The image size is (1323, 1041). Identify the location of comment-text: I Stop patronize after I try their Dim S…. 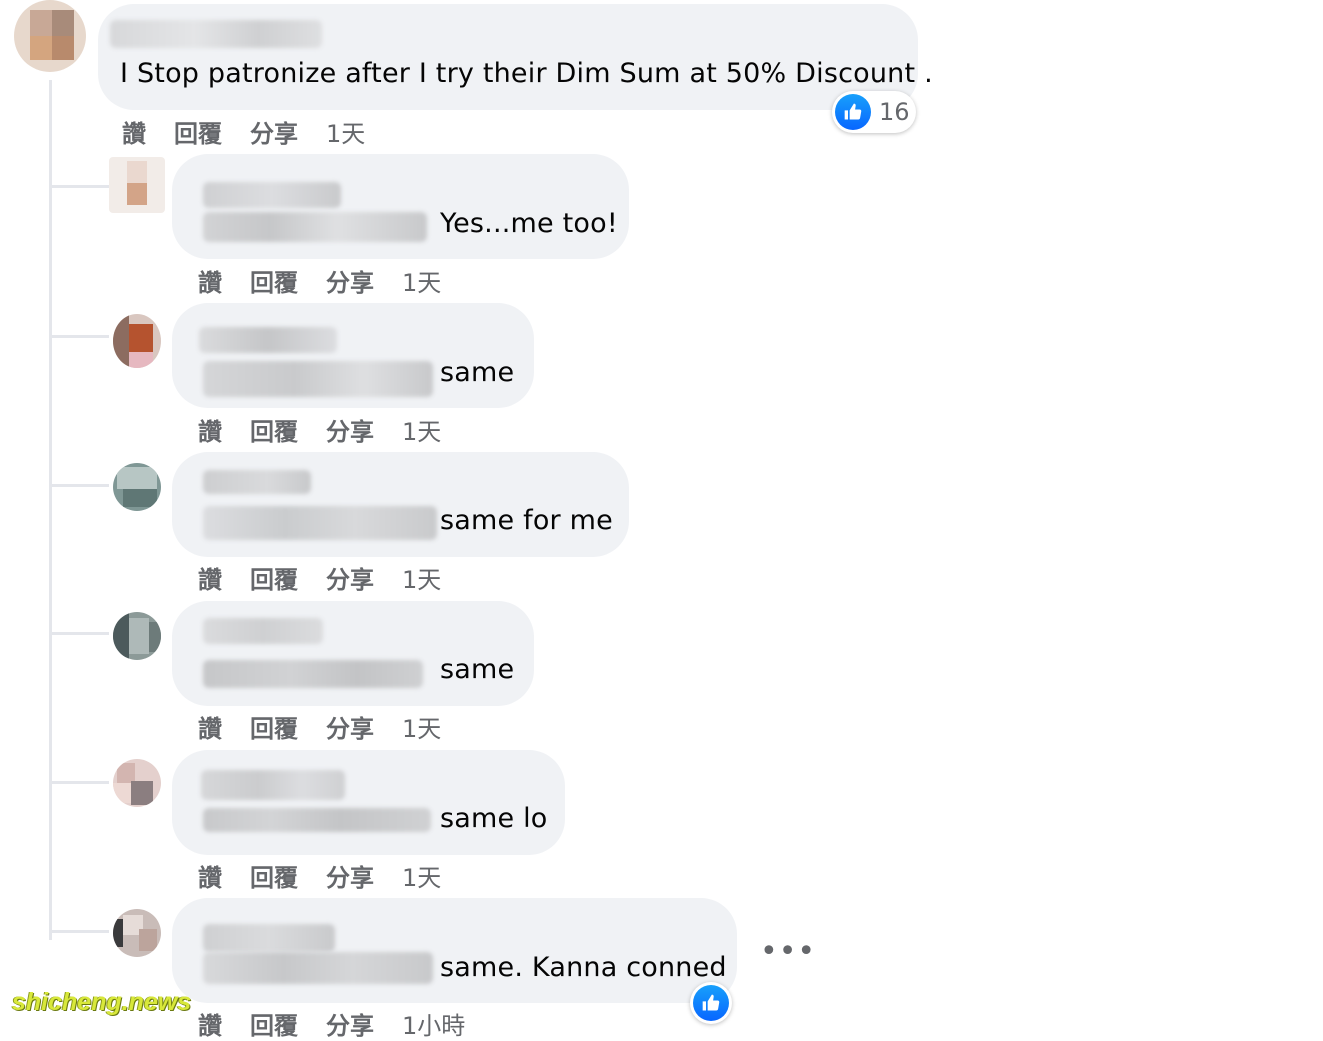
(526, 73).